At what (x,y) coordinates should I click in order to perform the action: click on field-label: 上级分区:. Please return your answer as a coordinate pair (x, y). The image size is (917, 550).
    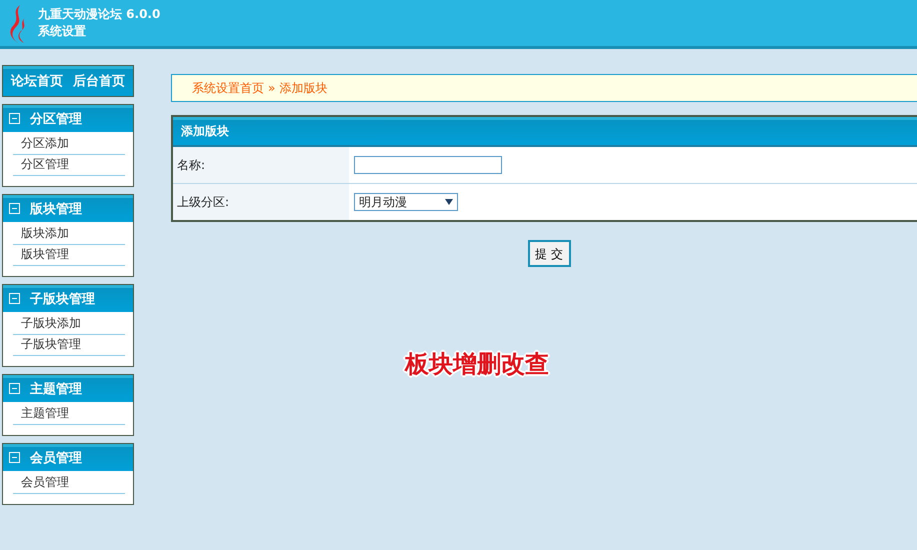
    Looking at the image, I should click on (203, 202).